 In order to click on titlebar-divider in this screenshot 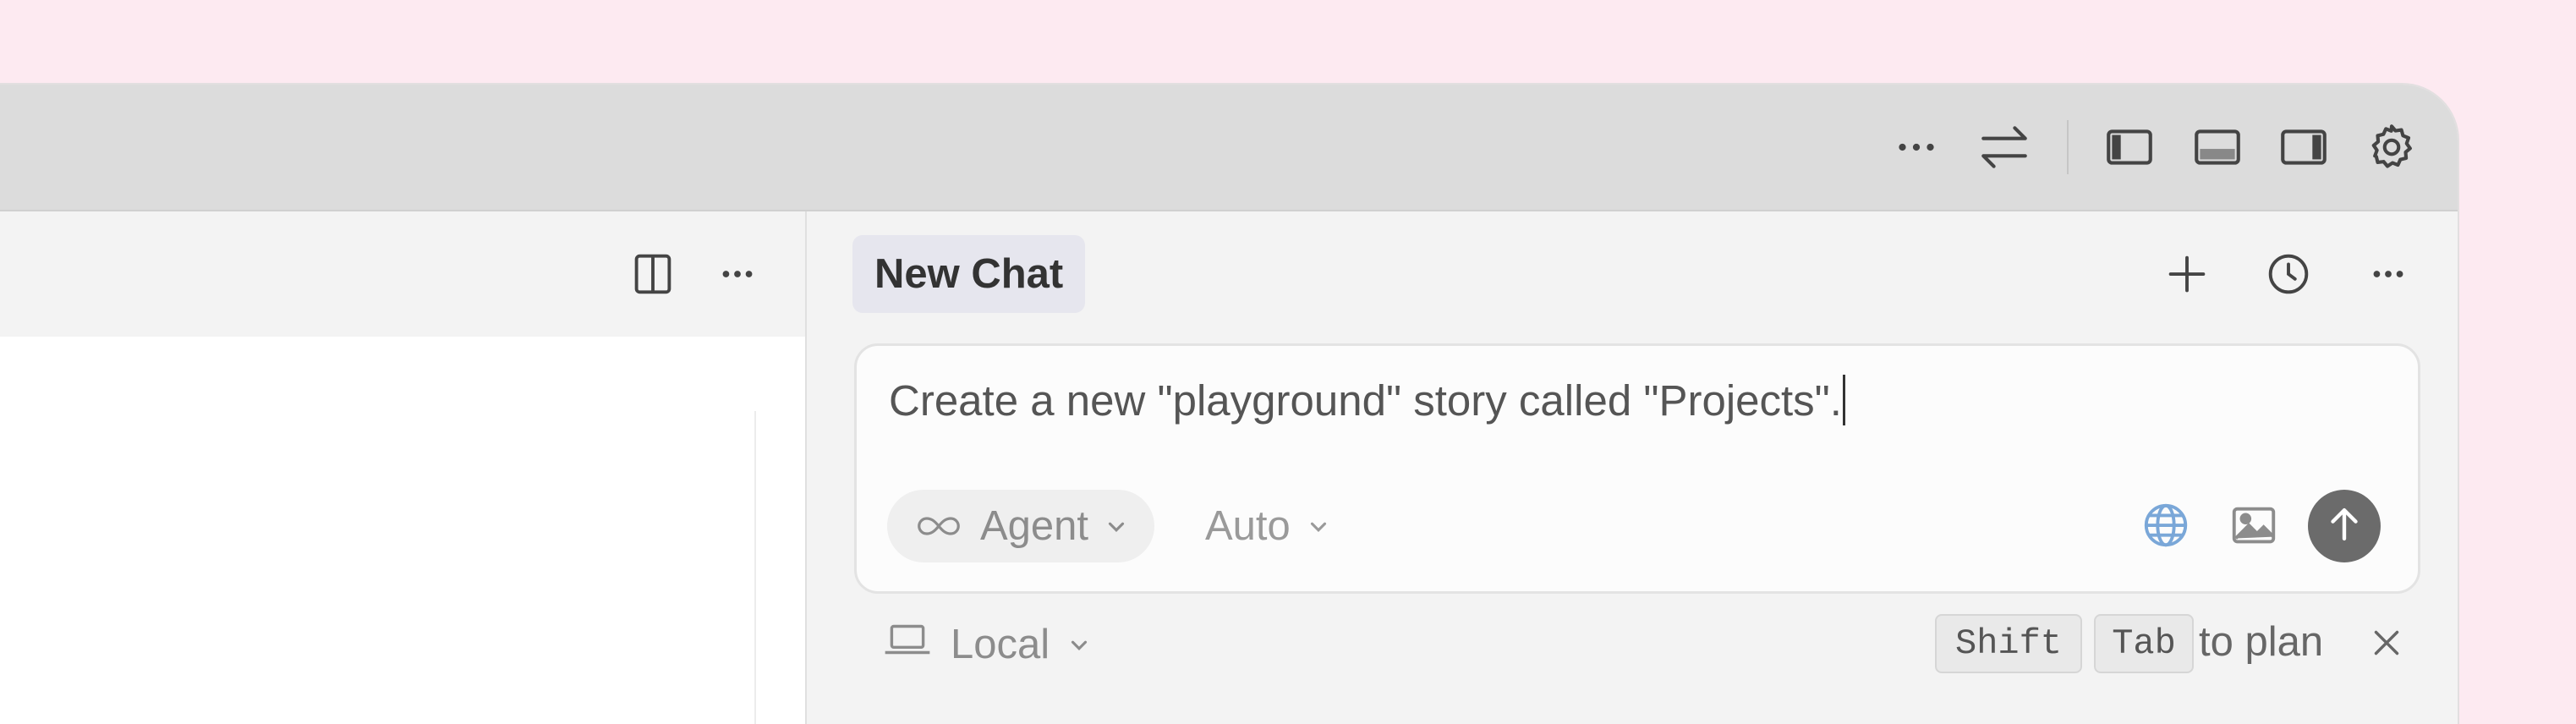, I will do `click(2068, 147)`.